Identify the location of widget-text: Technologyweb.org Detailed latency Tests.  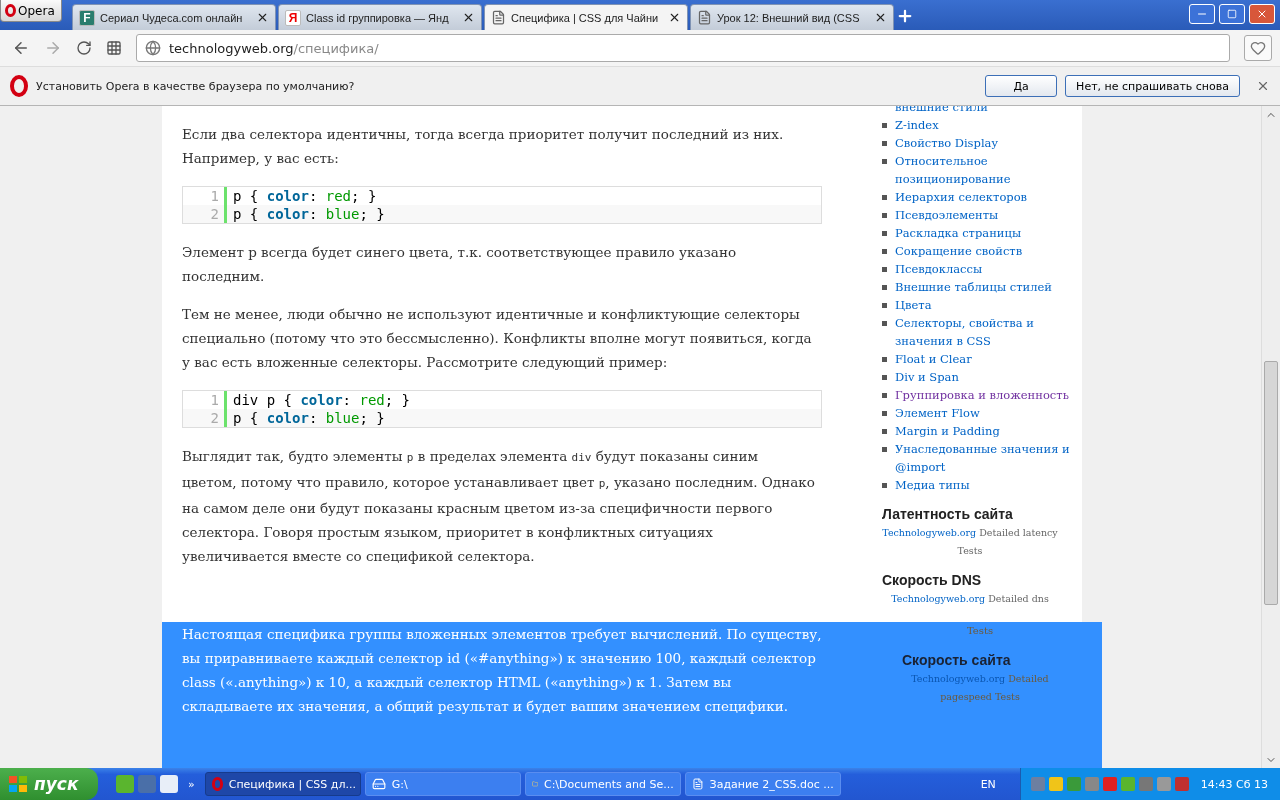
(970, 542).